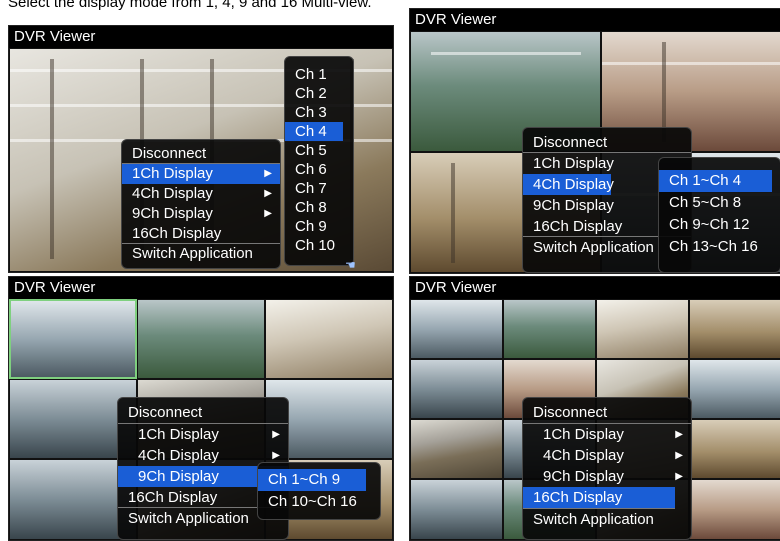 Image resolution: width=780 pixels, height=541 pixels. I want to click on camera-view-ch8, so click(734, 389).